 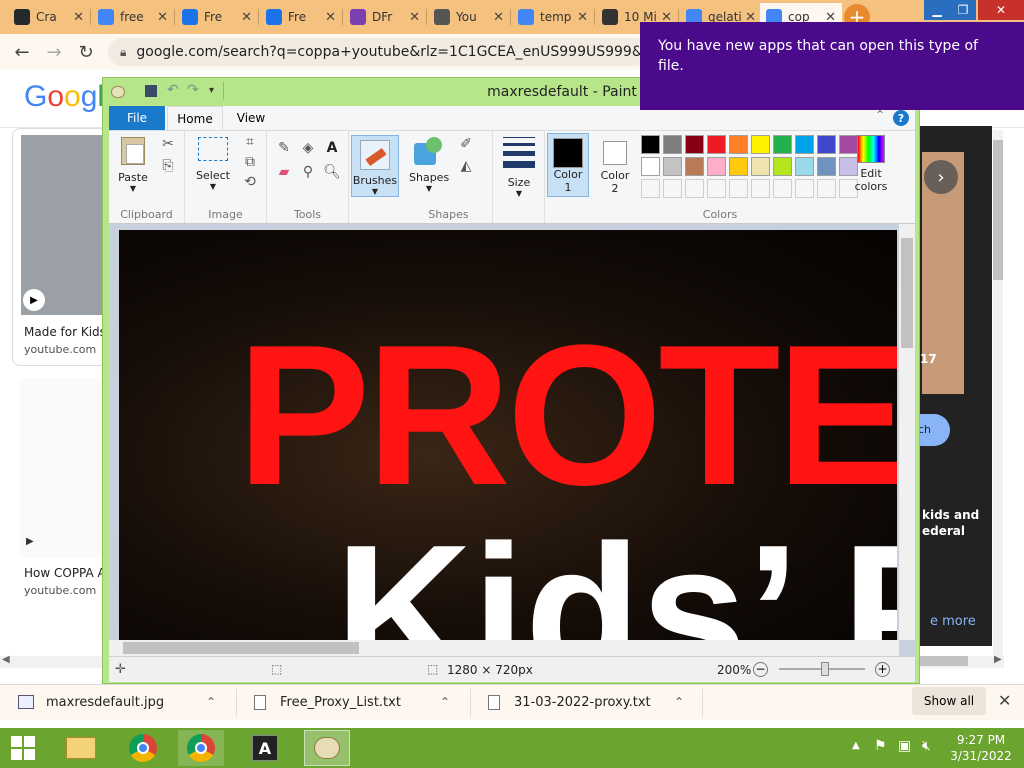 What do you see at coordinates (907, 293) in the screenshot?
I see `canvas-vscrollbar-thumb` at bounding box center [907, 293].